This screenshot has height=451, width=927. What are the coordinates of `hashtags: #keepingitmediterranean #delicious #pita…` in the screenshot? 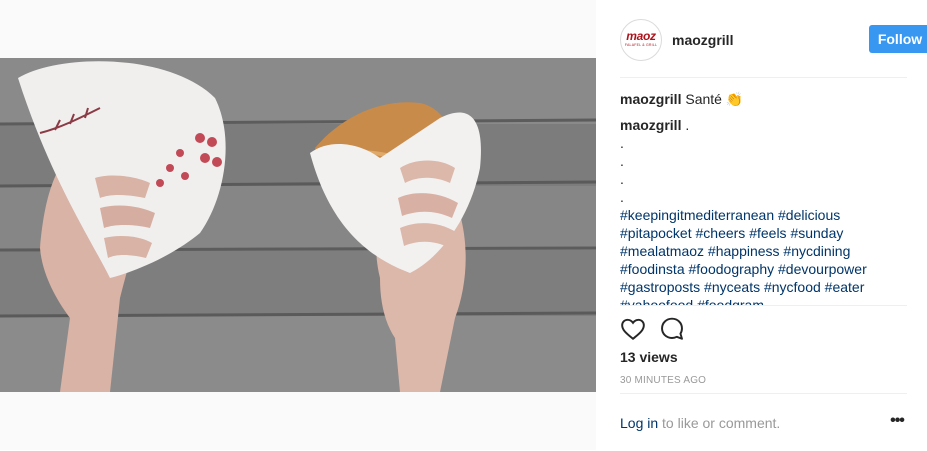 It's located at (763, 255).